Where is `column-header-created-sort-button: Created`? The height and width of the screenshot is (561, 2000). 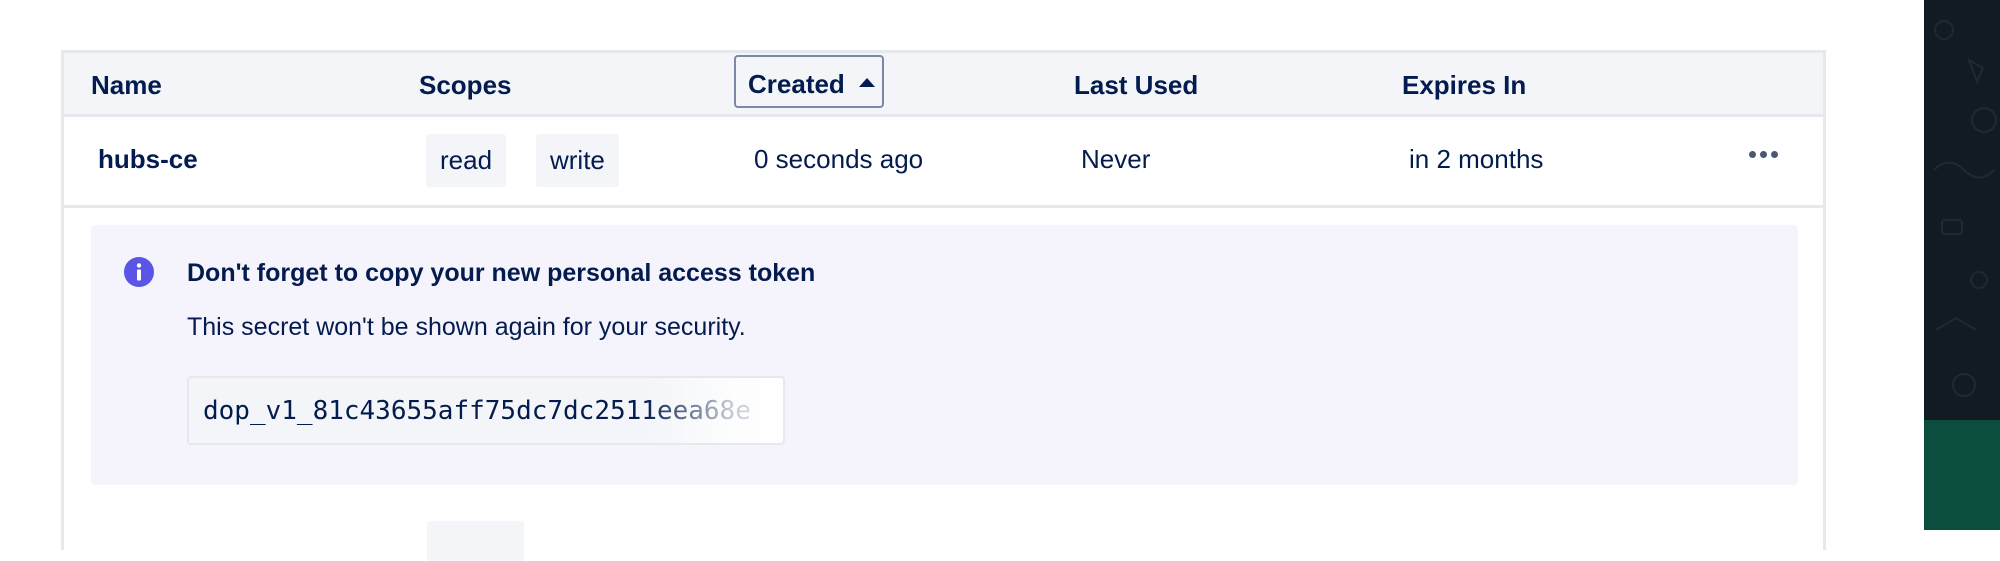 column-header-created-sort-button: Created is located at coordinates (809, 81).